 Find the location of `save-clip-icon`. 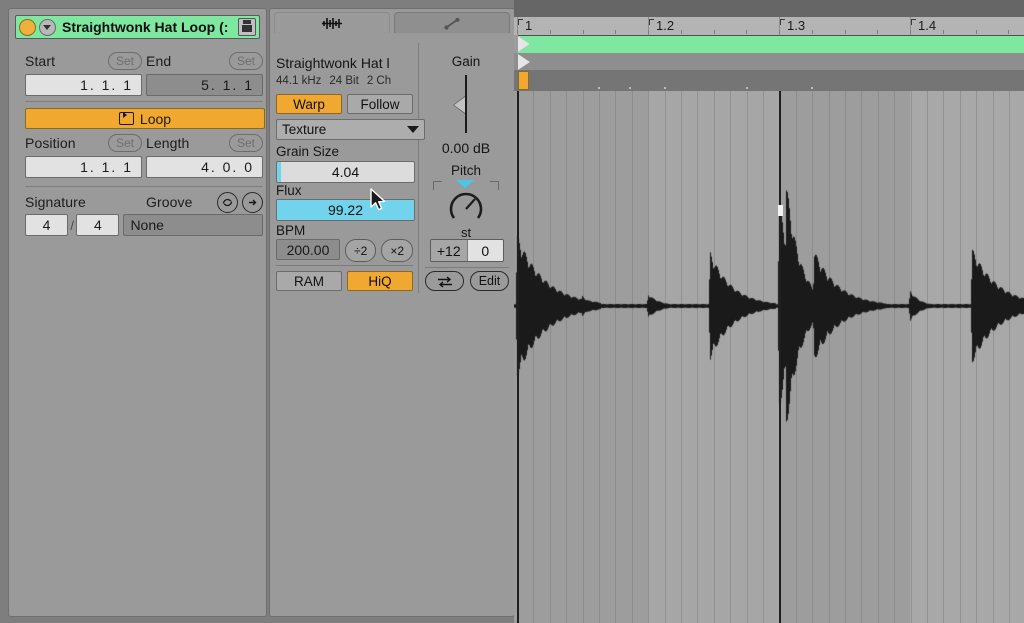

save-clip-icon is located at coordinates (247, 27).